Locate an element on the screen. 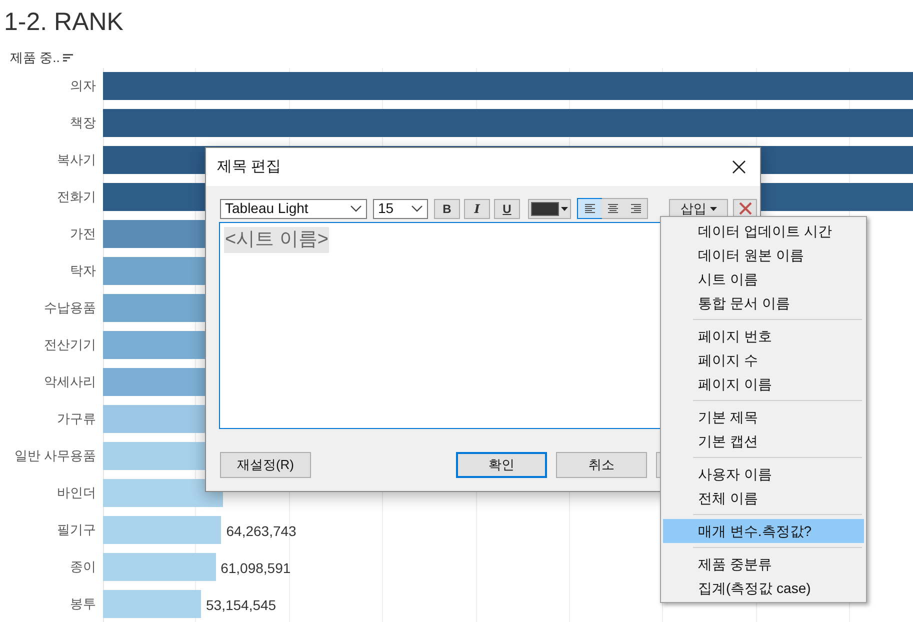 The width and height of the screenshot is (913, 622). column-header: 제품 중.. is located at coordinates (35, 58).